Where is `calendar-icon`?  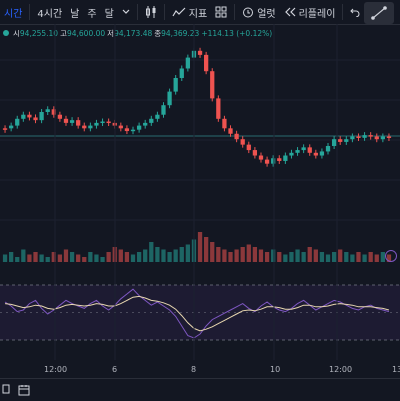 calendar-icon is located at coordinates (24, 391).